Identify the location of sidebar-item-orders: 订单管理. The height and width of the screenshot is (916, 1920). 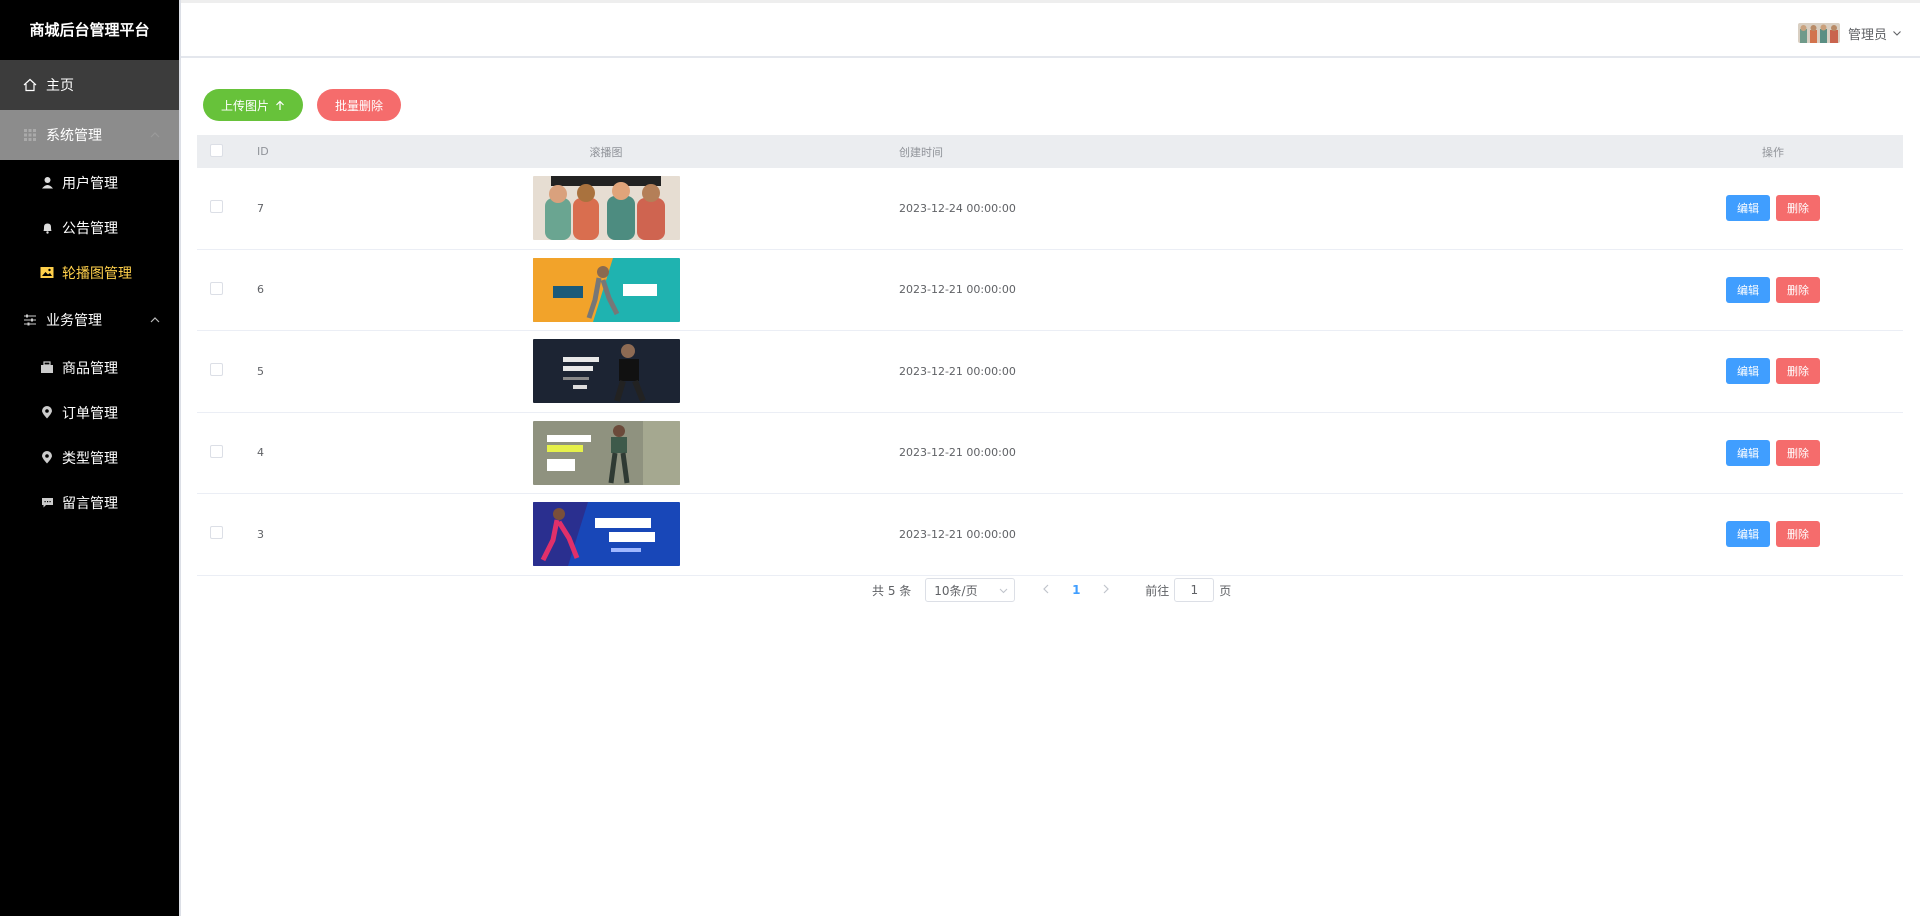
(89, 412).